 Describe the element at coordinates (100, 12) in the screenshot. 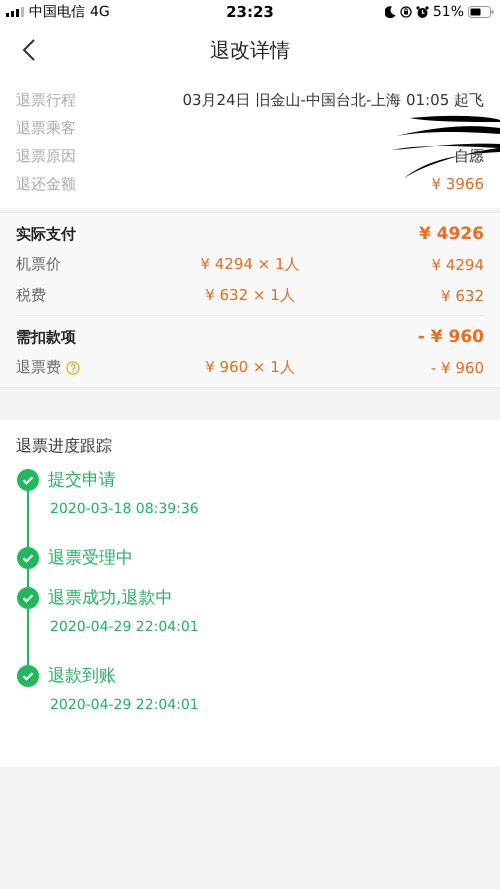

I see `network-type: 4G` at that location.